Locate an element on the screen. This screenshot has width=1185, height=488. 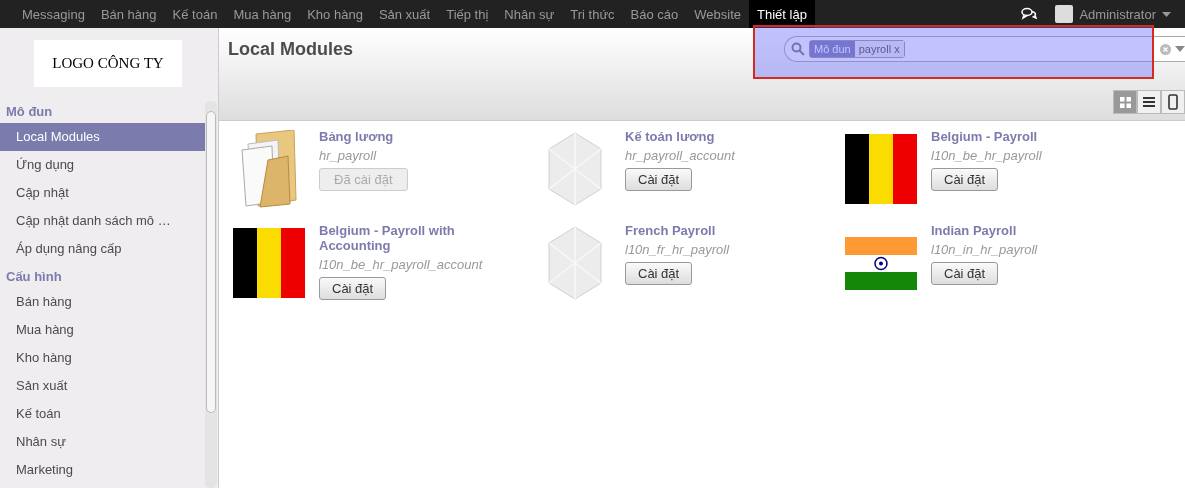
sidebar-item: Ứng dụng is located at coordinates (102, 165).